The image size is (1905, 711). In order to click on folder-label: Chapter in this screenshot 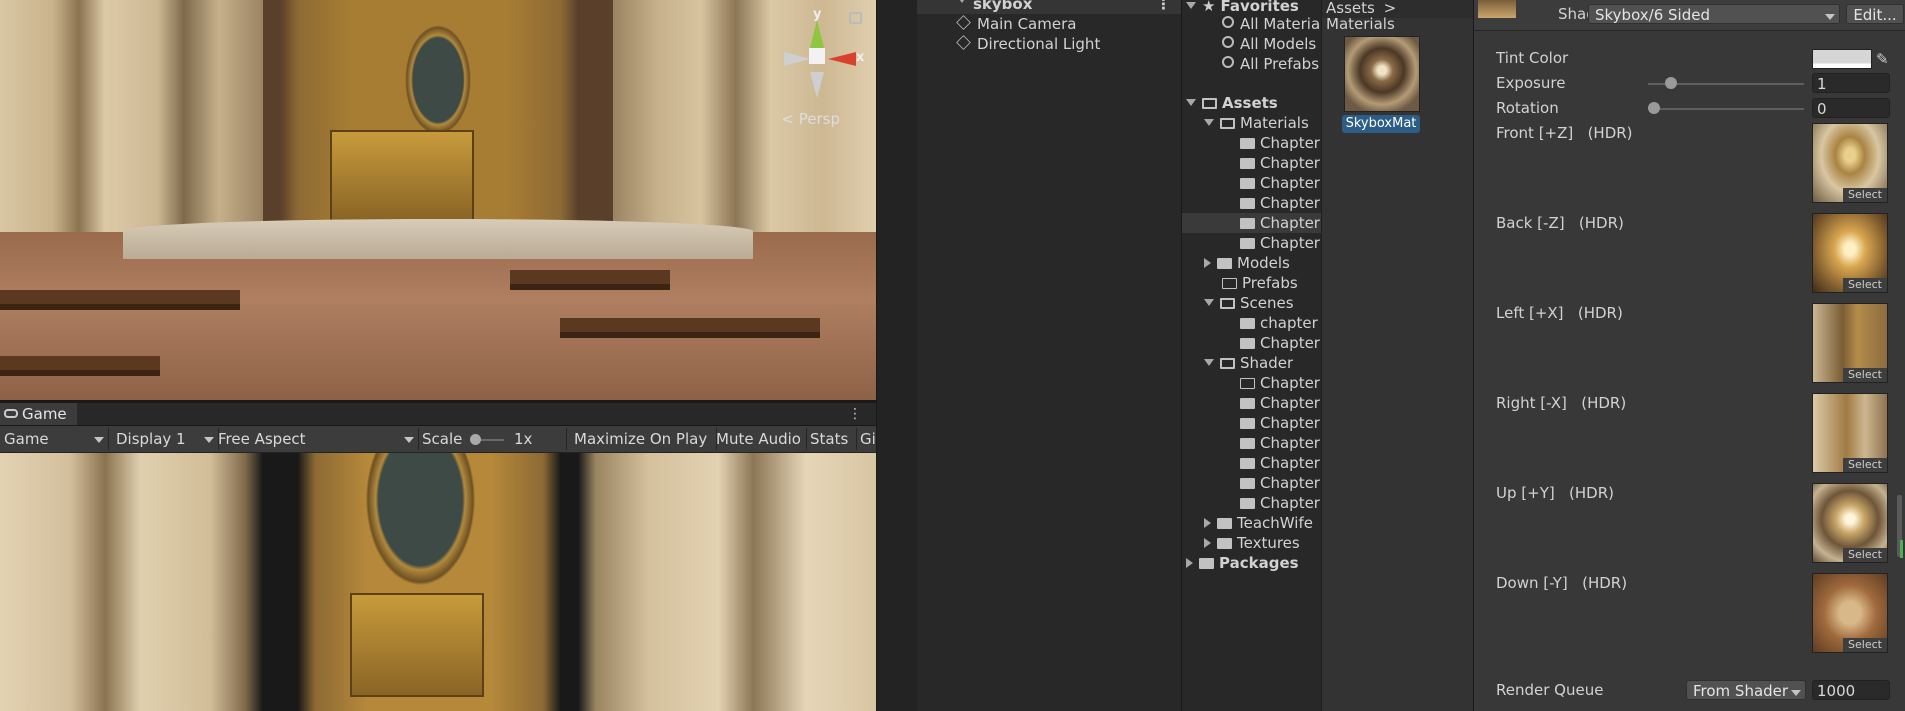, I will do `click(1290, 483)`.